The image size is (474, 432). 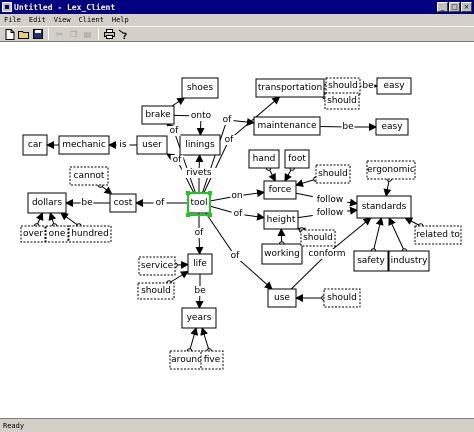 I want to click on copy-icon: ❐, so click(x=73, y=34).